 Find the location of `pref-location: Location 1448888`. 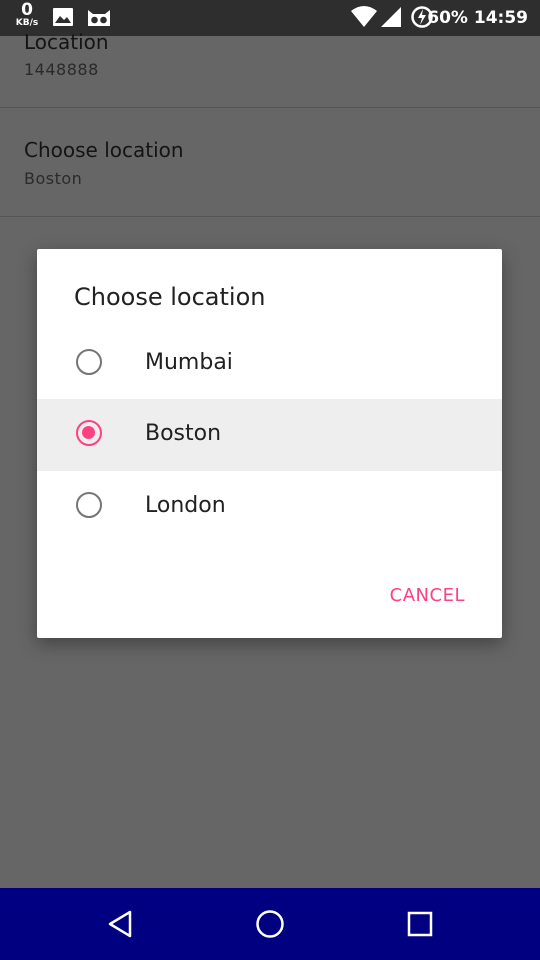

pref-location: Location 1448888 is located at coordinates (270, 69).